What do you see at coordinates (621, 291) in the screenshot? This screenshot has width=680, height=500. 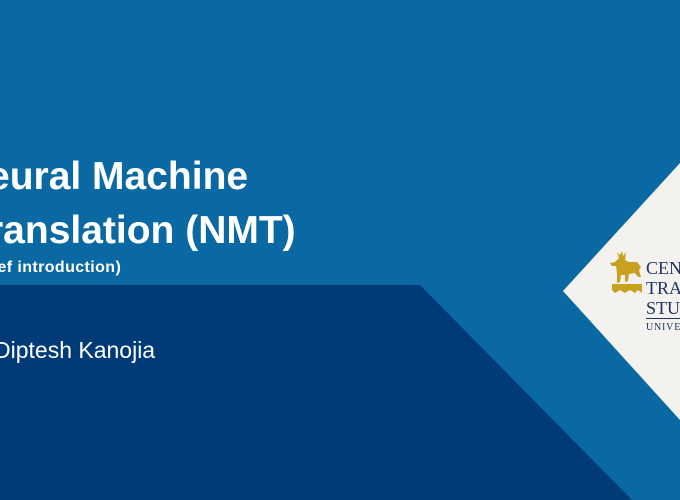 I see `university-logo-badge` at bounding box center [621, 291].